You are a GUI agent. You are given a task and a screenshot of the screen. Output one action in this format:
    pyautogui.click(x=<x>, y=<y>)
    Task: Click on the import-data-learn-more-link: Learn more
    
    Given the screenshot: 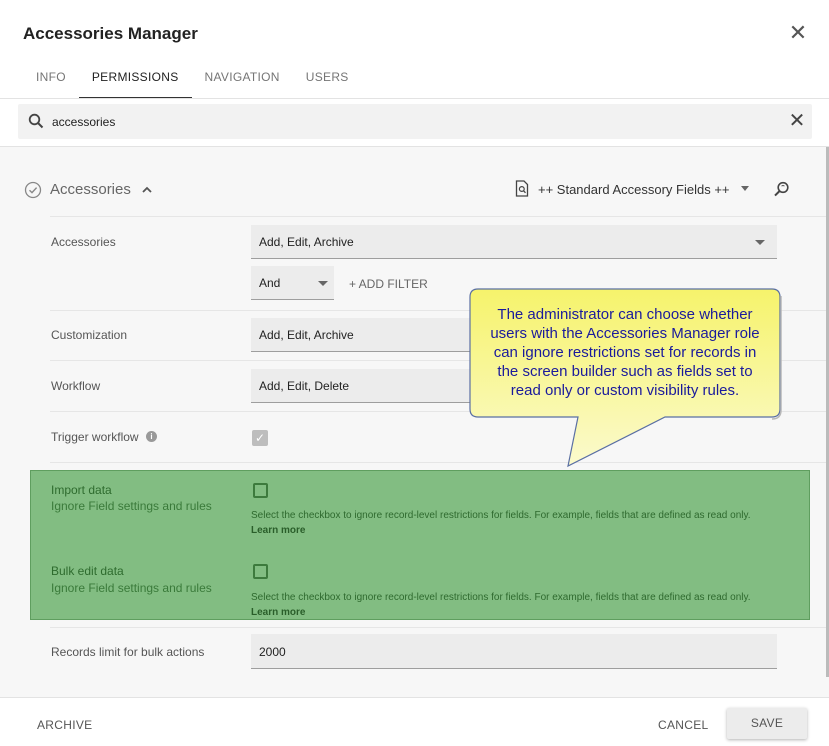 What is the action you would take?
    pyautogui.click(x=278, y=530)
    